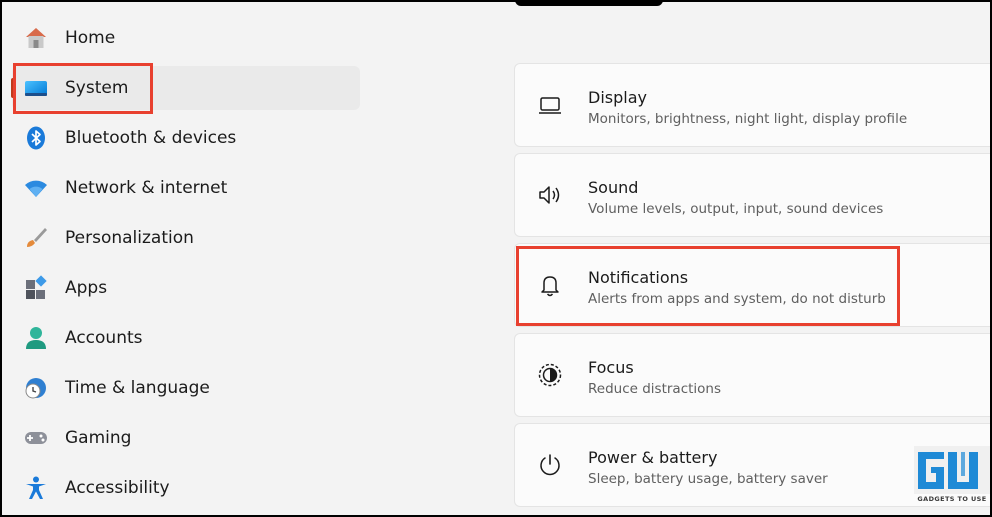 The image size is (992, 517). I want to click on sidebar-item-home: Home, so click(186, 38).